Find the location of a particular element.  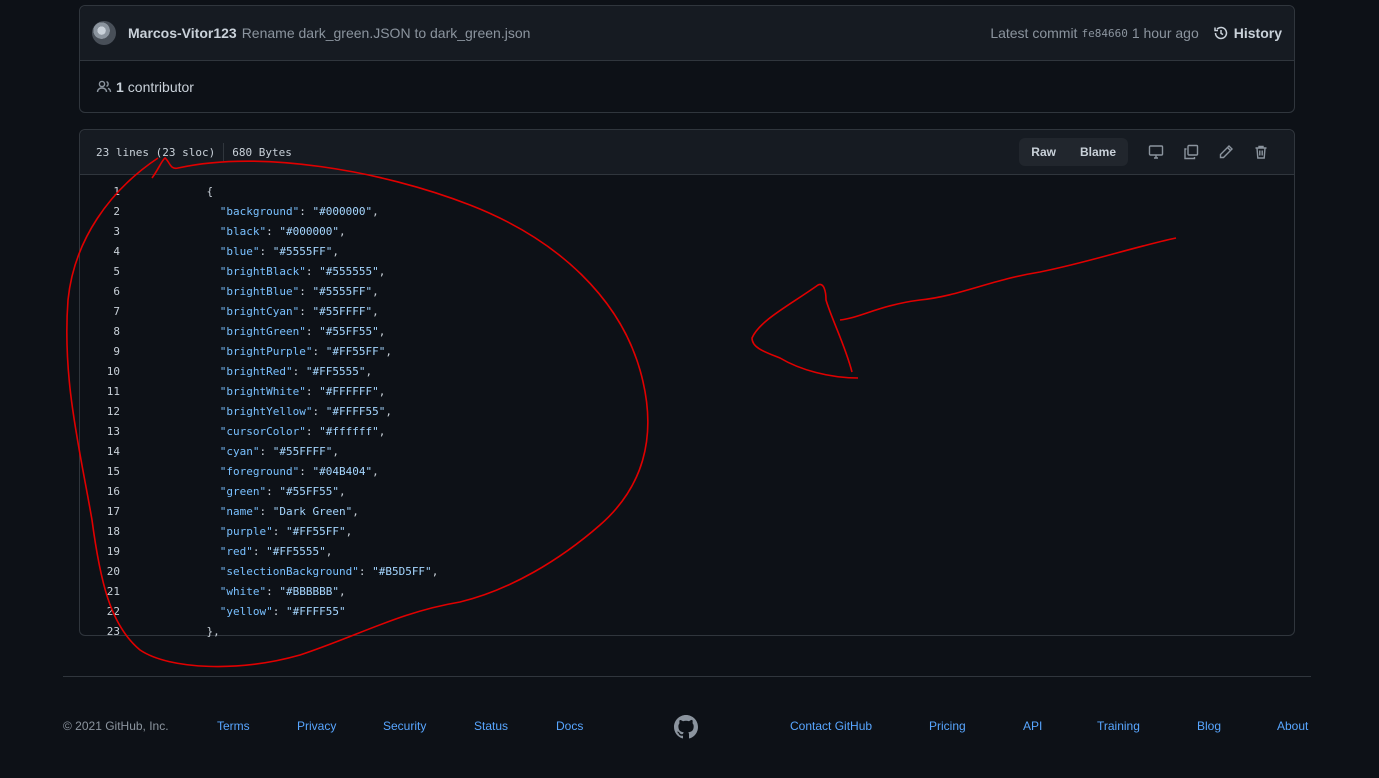

line-number: 5 is located at coordinates (100, 271).